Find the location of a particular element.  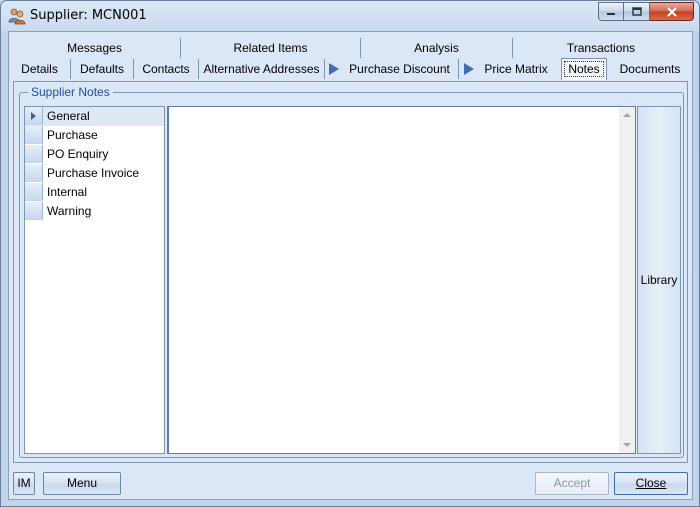

minimize-button is located at coordinates (611, 11).